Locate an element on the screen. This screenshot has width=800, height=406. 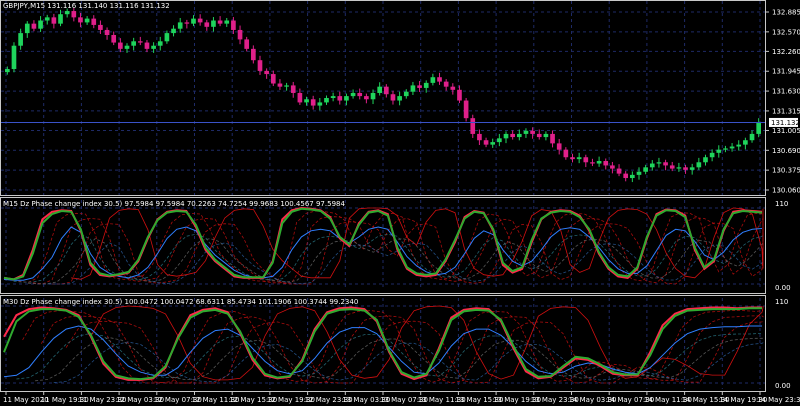
indicator2-level-low: 0.00 is located at coordinates (783, 386).